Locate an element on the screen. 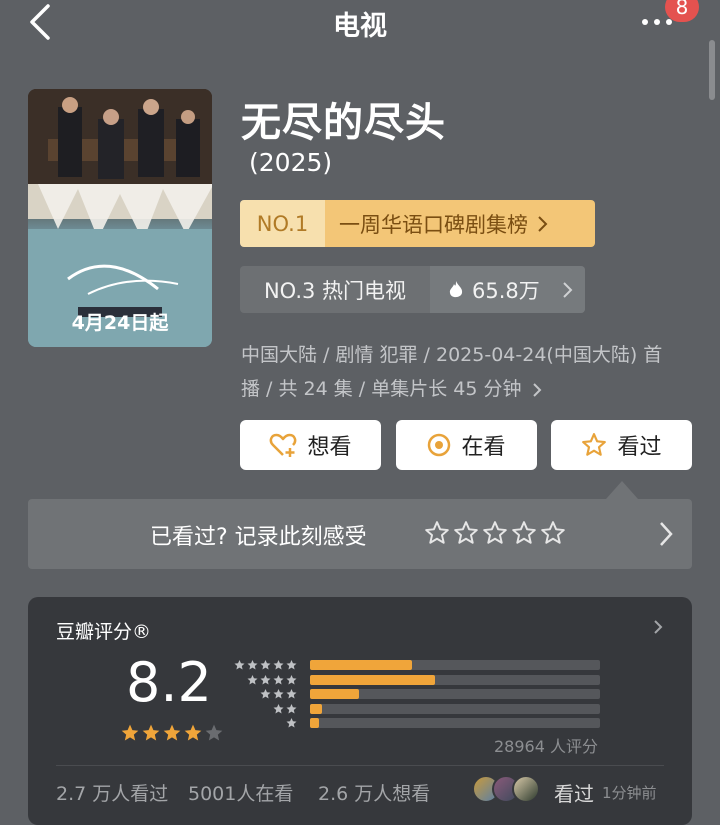 The width and height of the screenshot is (720, 825). want-to-watch-label: 想看 is located at coordinates (329, 447).